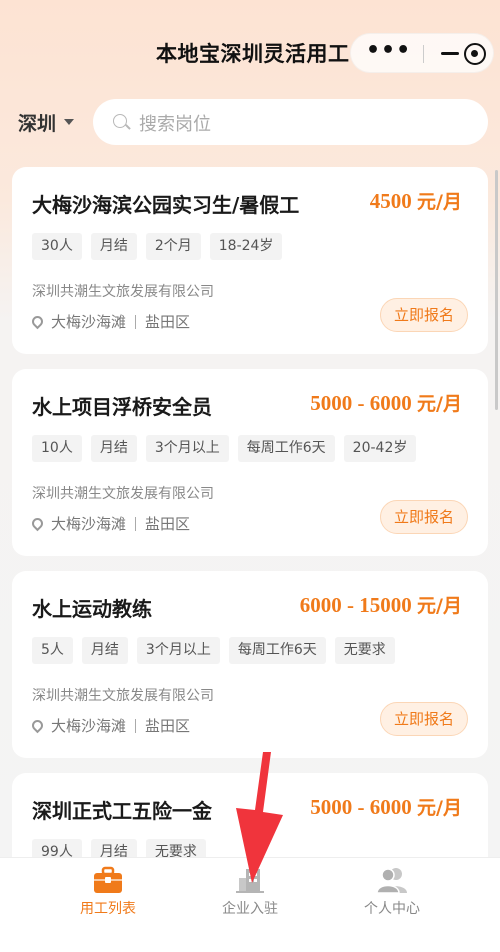  Describe the element at coordinates (250, 904) in the screenshot. I see `bottom-tab-bar: 用工列表 企业入驻 个人中心` at that location.